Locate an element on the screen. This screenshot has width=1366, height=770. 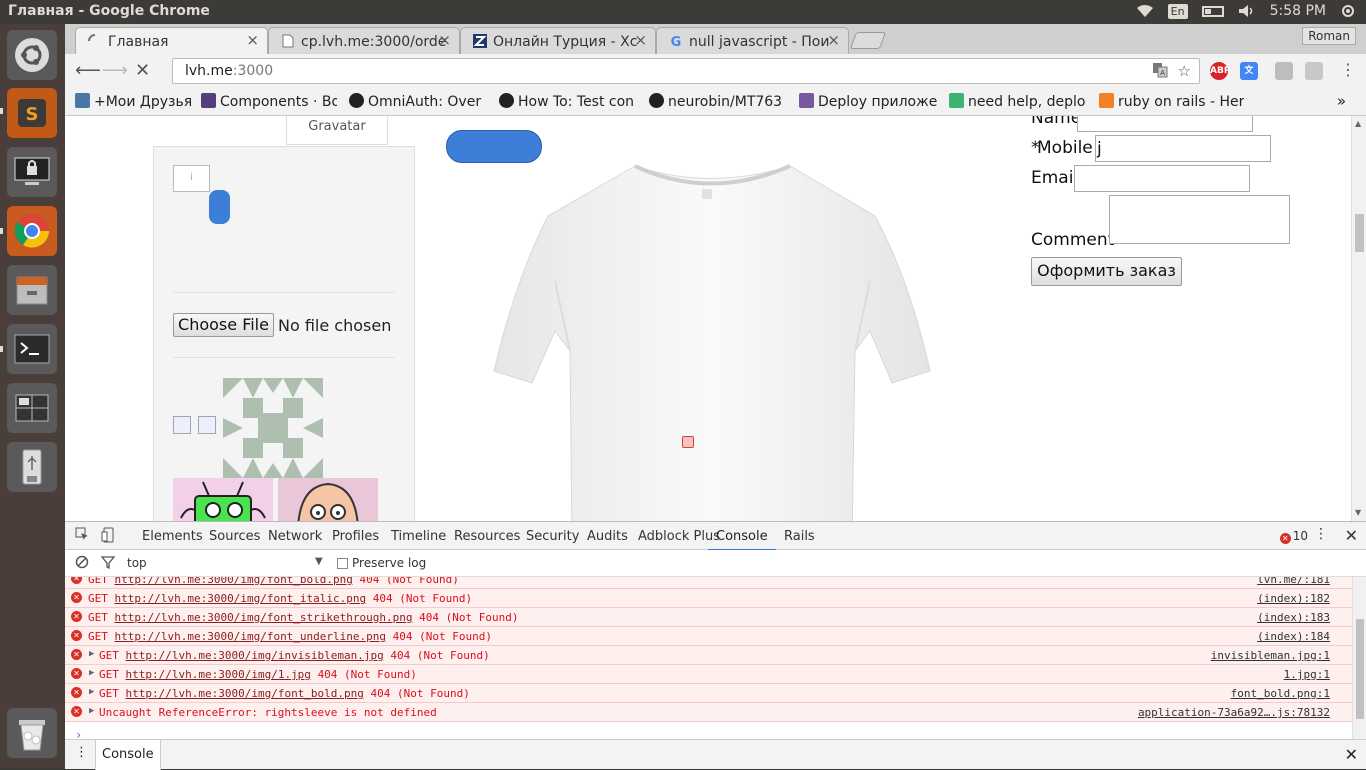
save-extension-icon is located at coordinates (1284, 71).